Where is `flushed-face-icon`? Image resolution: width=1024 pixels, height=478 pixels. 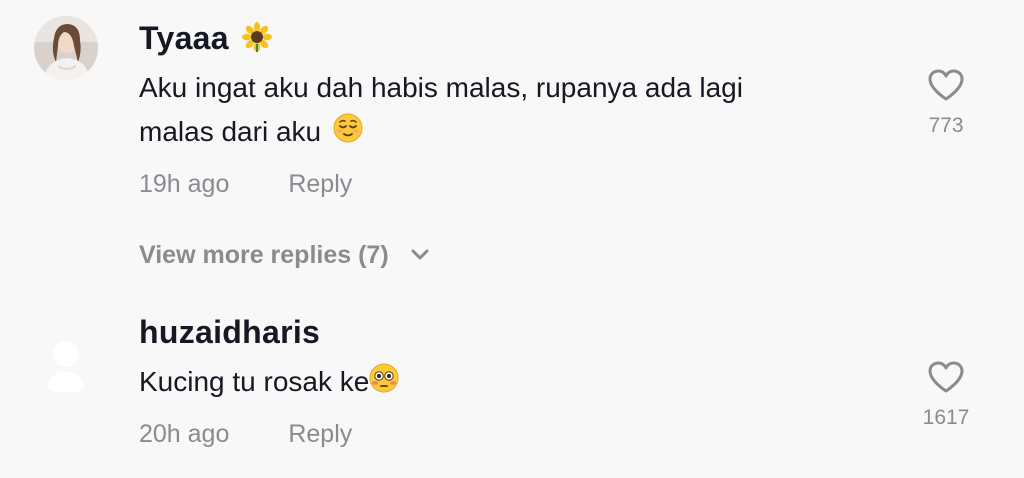 flushed-face-icon is located at coordinates (384, 384).